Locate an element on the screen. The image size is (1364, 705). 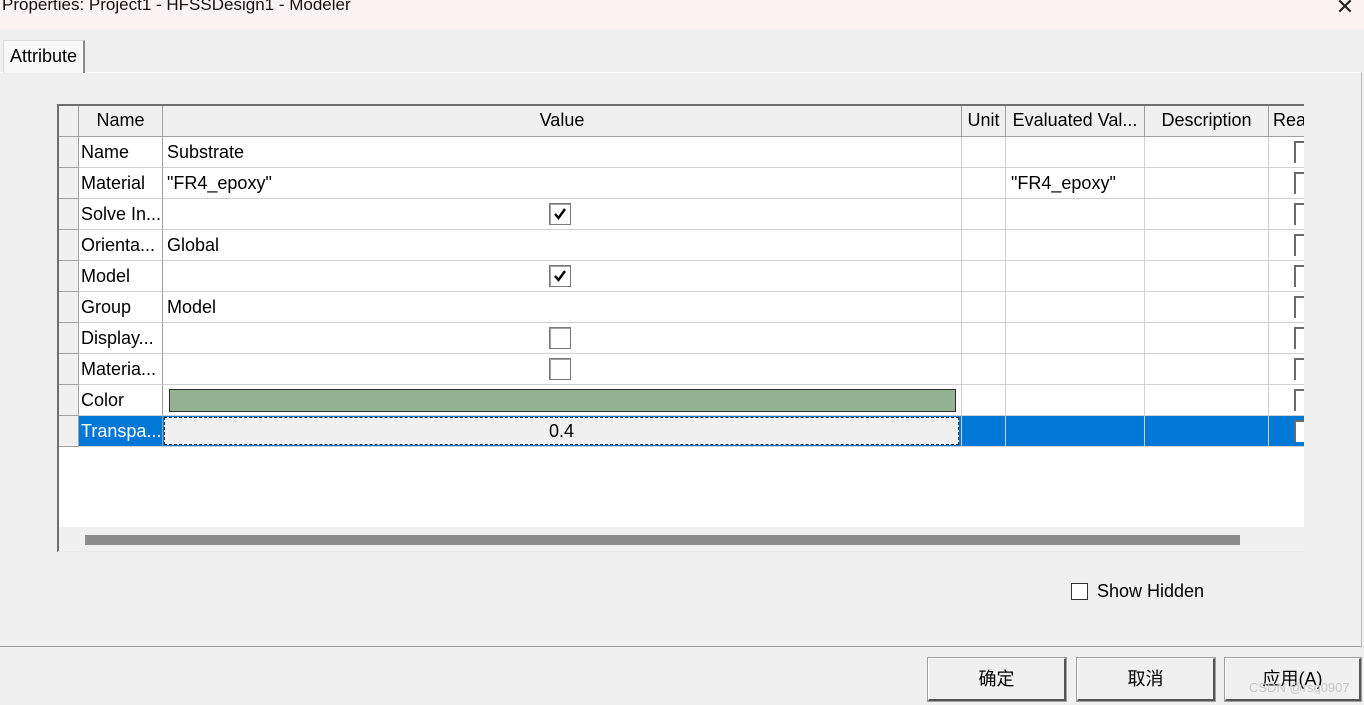
property-name-cell: Group is located at coordinates (121, 307).